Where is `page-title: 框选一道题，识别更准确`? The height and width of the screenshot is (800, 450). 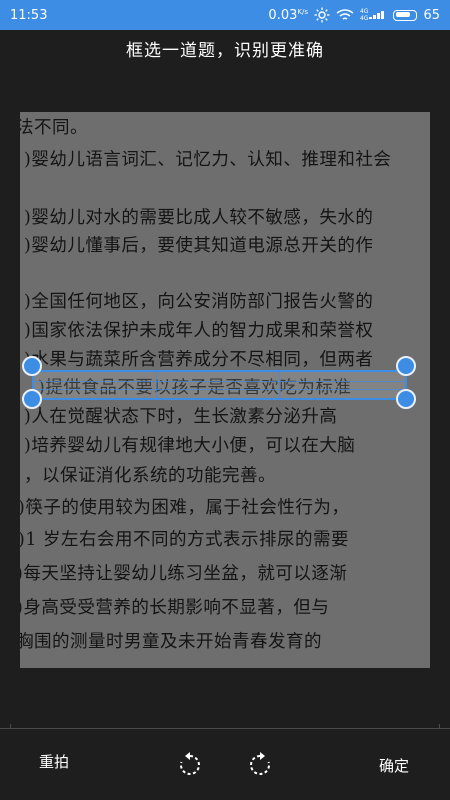
page-title: 框选一道题，识别更准确 is located at coordinates (225, 51).